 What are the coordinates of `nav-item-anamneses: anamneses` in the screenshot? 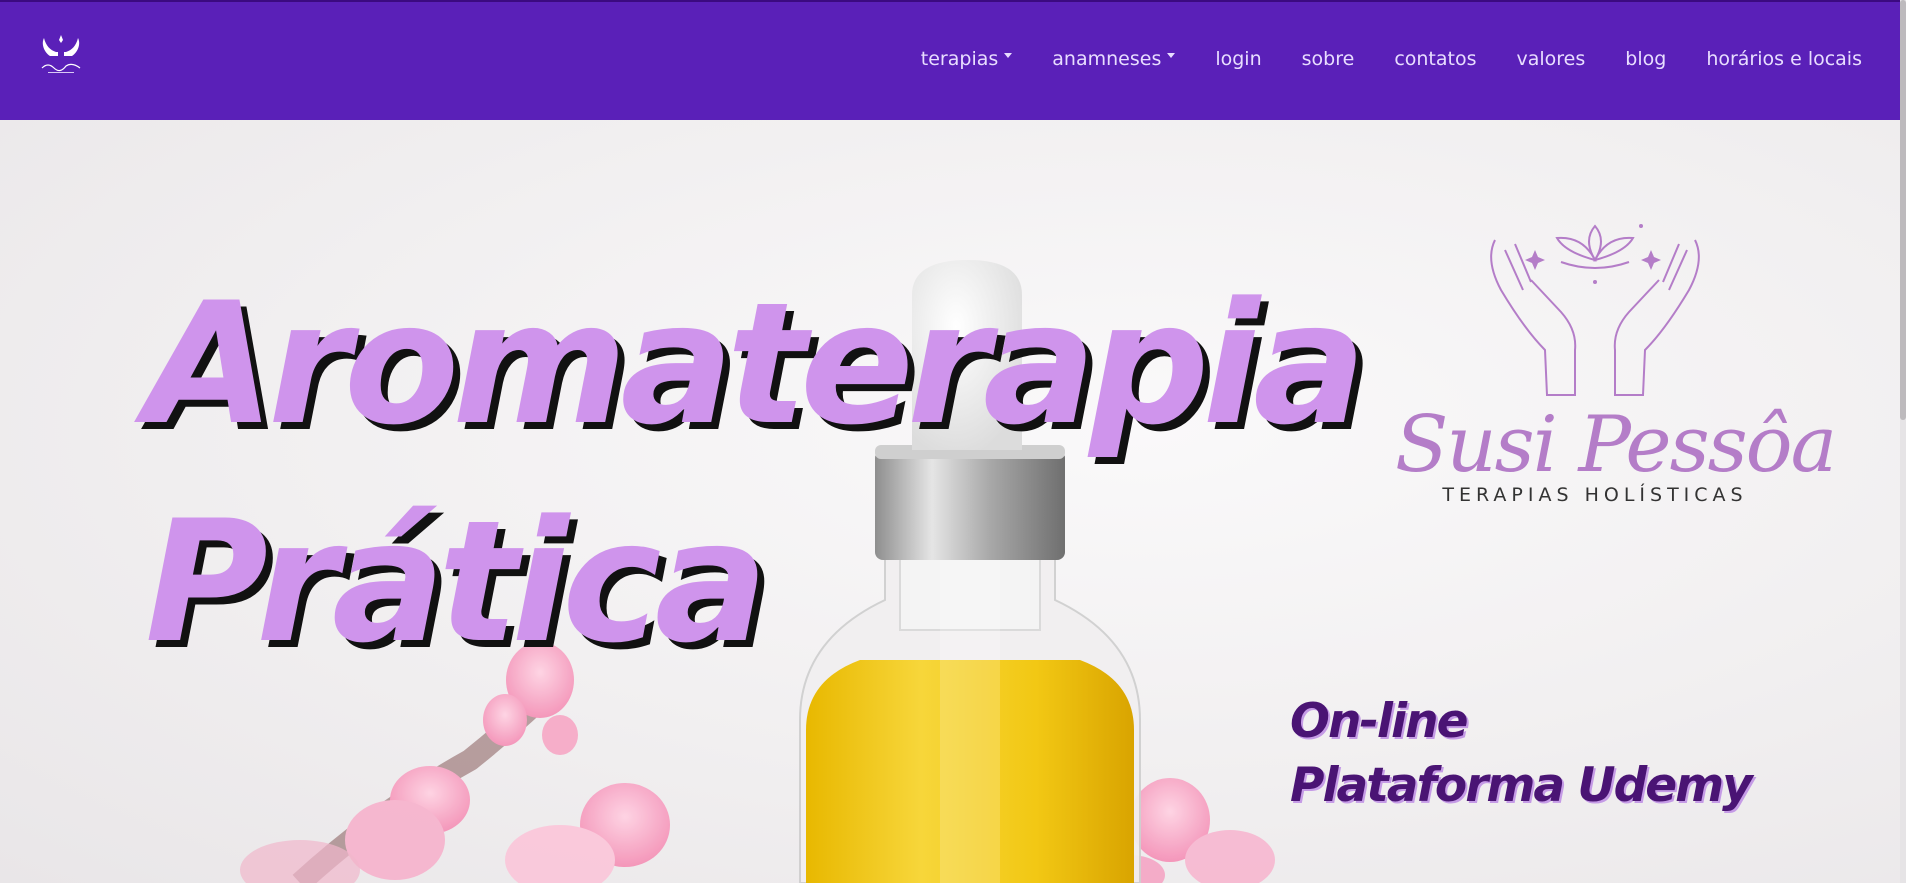 It's located at (1114, 59).